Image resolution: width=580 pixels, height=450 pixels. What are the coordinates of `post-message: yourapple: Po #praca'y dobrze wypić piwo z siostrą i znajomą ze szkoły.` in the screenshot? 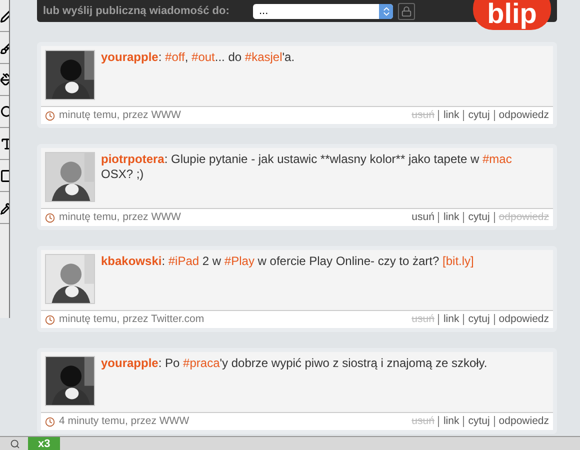 It's located at (294, 364).